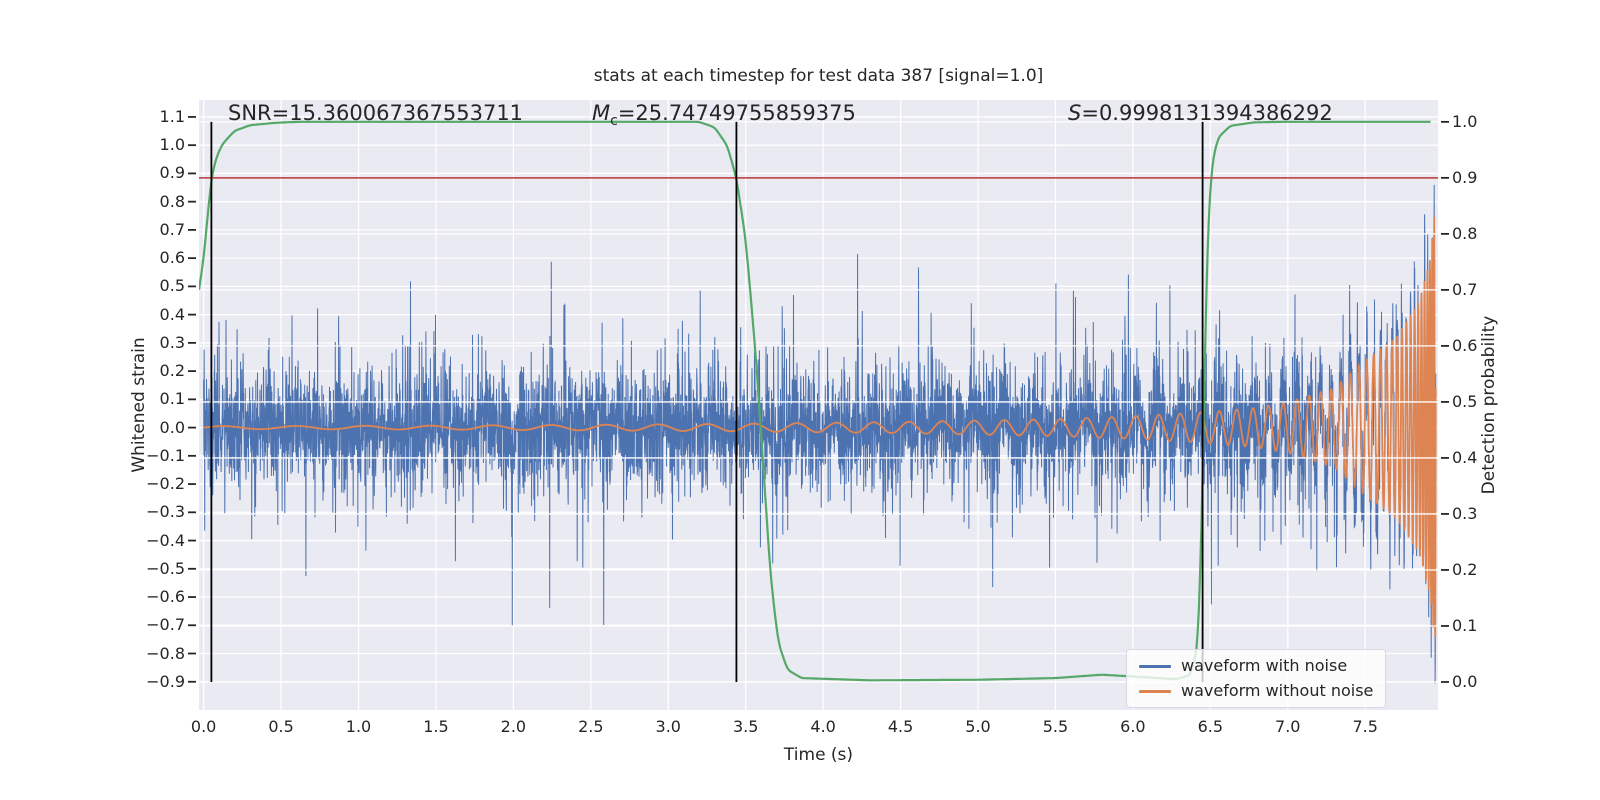 The width and height of the screenshot is (1600, 800). Describe the element at coordinates (668, 726) in the screenshot. I see `x-tick: 3.0` at that location.